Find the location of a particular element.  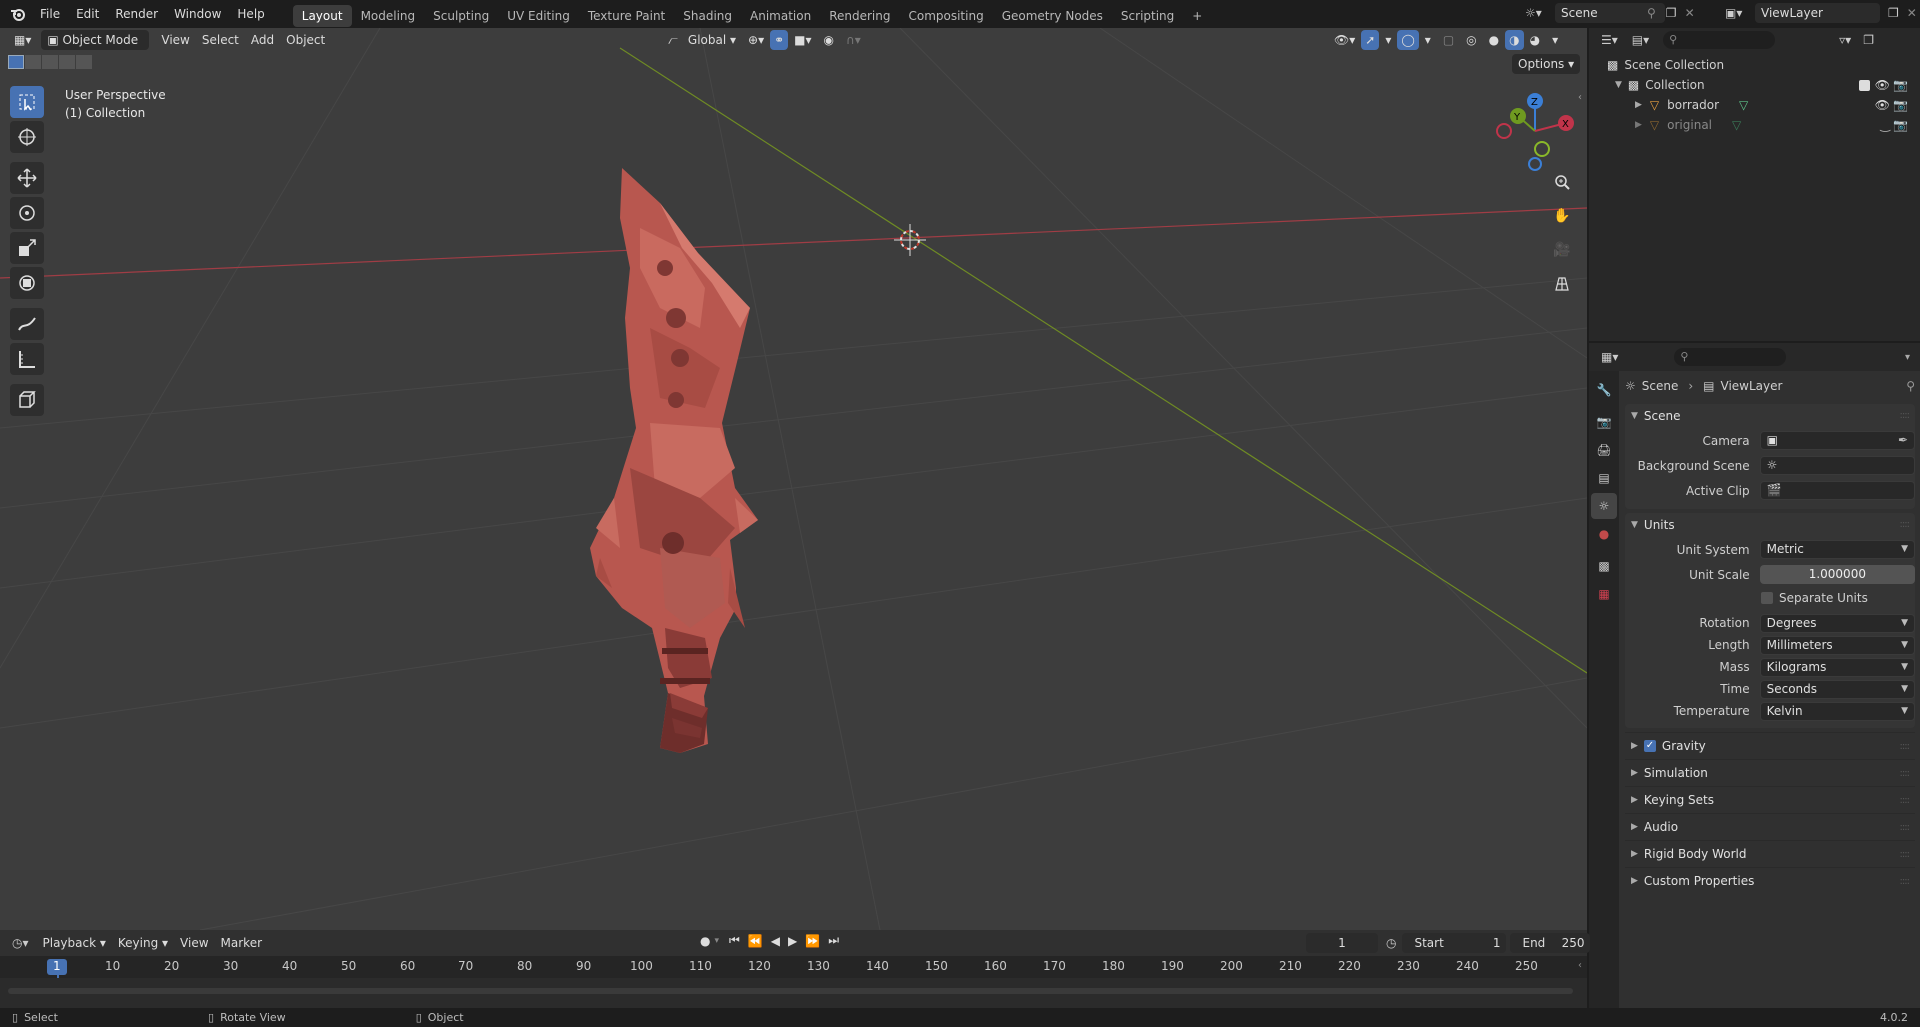

tab-animation: Animation is located at coordinates (780, 16).